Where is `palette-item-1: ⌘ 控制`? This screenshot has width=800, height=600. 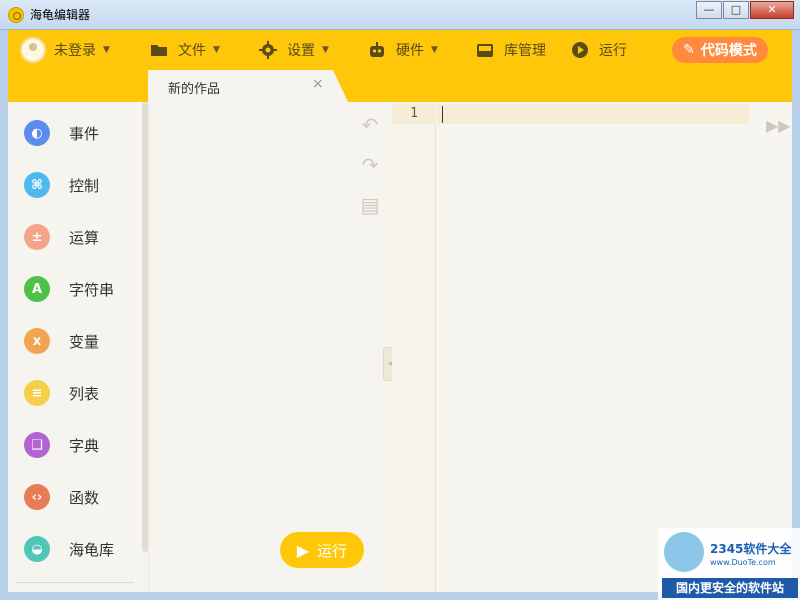 palette-item-1: ⌘ 控制 is located at coordinates (79, 185).